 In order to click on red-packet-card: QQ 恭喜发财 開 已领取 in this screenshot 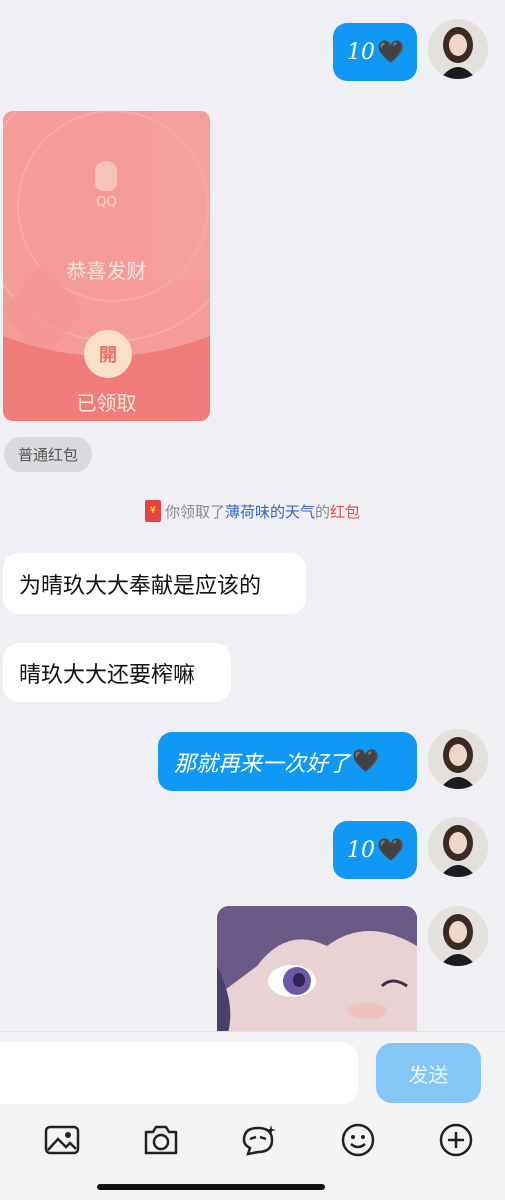, I will do `click(106, 266)`.